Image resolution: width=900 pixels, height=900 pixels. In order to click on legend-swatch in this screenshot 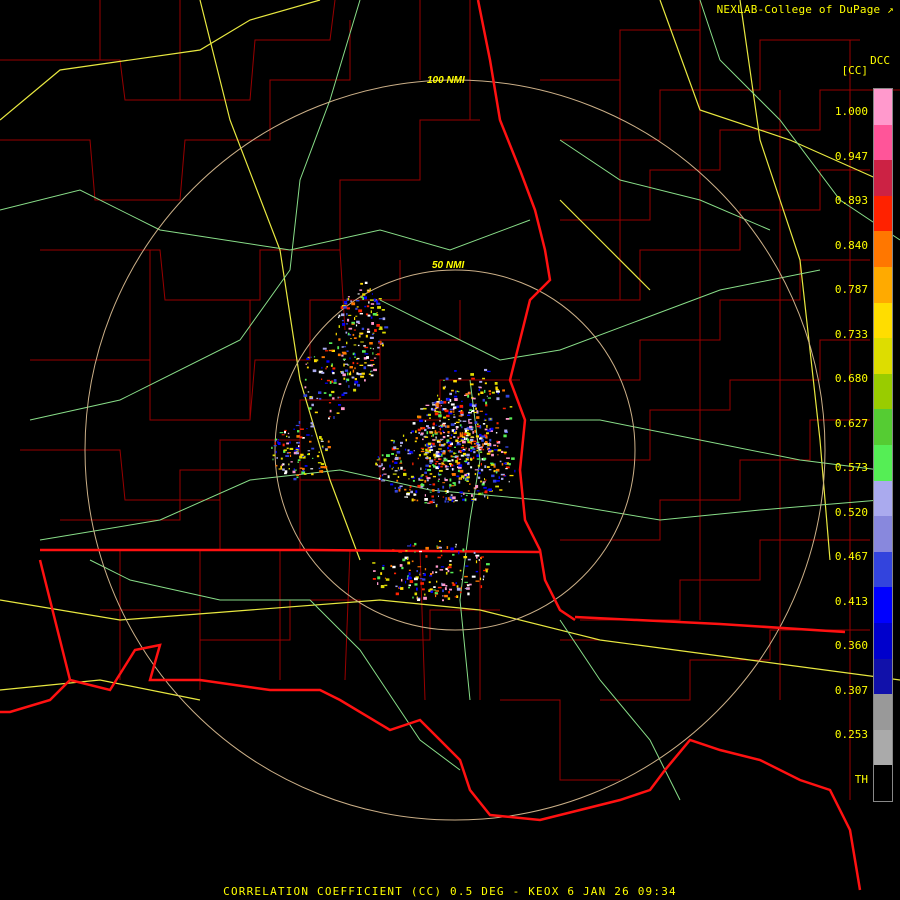, I will do `click(883, 712)`.